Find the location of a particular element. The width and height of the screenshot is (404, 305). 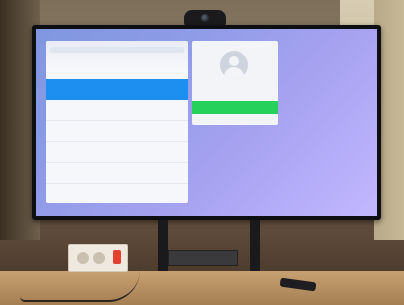

contacts-panel-header is located at coordinates (117, 55).